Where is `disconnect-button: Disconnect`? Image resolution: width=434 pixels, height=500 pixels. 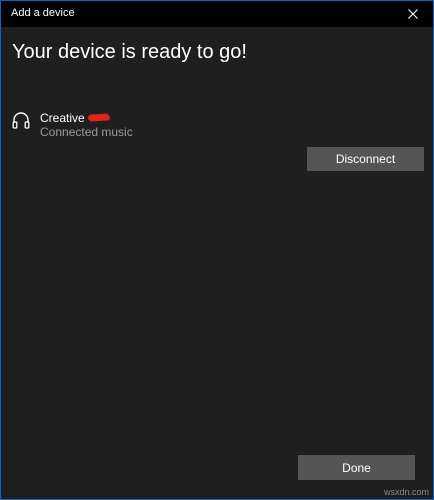 disconnect-button: Disconnect is located at coordinates (365, 159).